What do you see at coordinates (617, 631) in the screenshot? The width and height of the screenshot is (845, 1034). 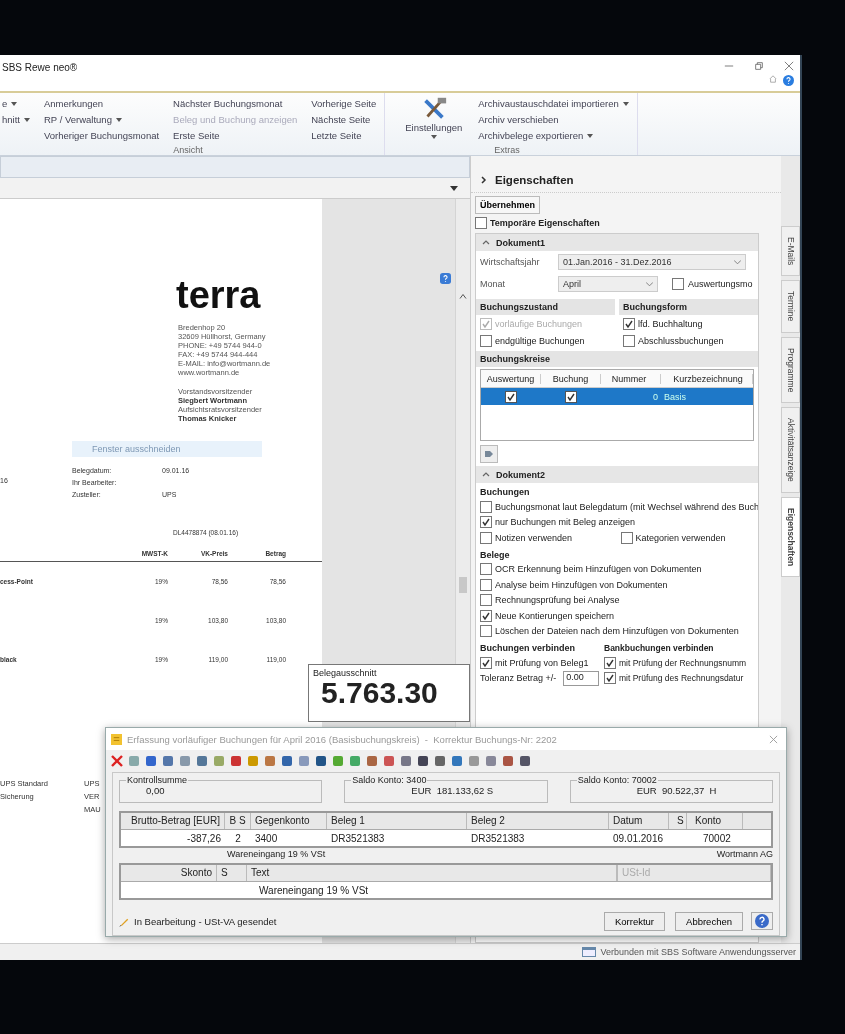 I see `checkbox-label: Löschen der Dateien nach dem Hinzufügen von Dokumenten` at bounding box center [617, 631].